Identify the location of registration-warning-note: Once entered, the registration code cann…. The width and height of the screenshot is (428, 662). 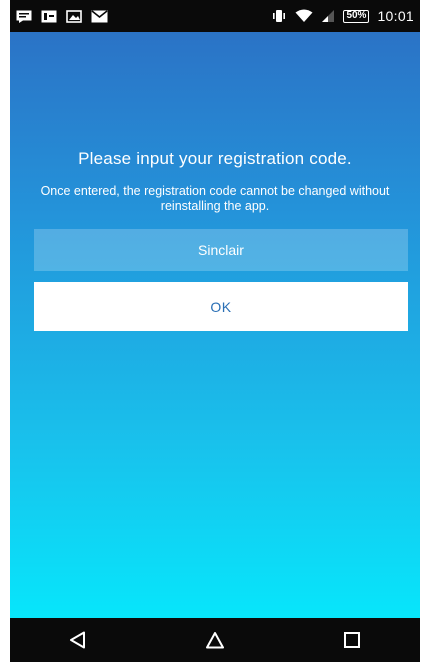
(215, 198).